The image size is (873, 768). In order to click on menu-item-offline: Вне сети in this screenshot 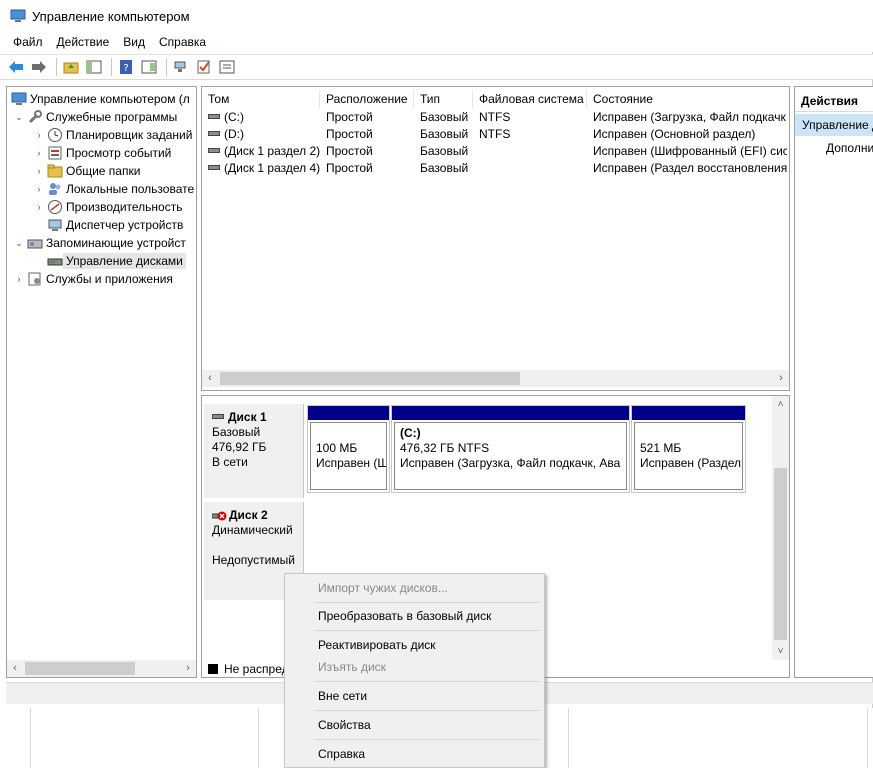, I will do `click(414, 696)`.